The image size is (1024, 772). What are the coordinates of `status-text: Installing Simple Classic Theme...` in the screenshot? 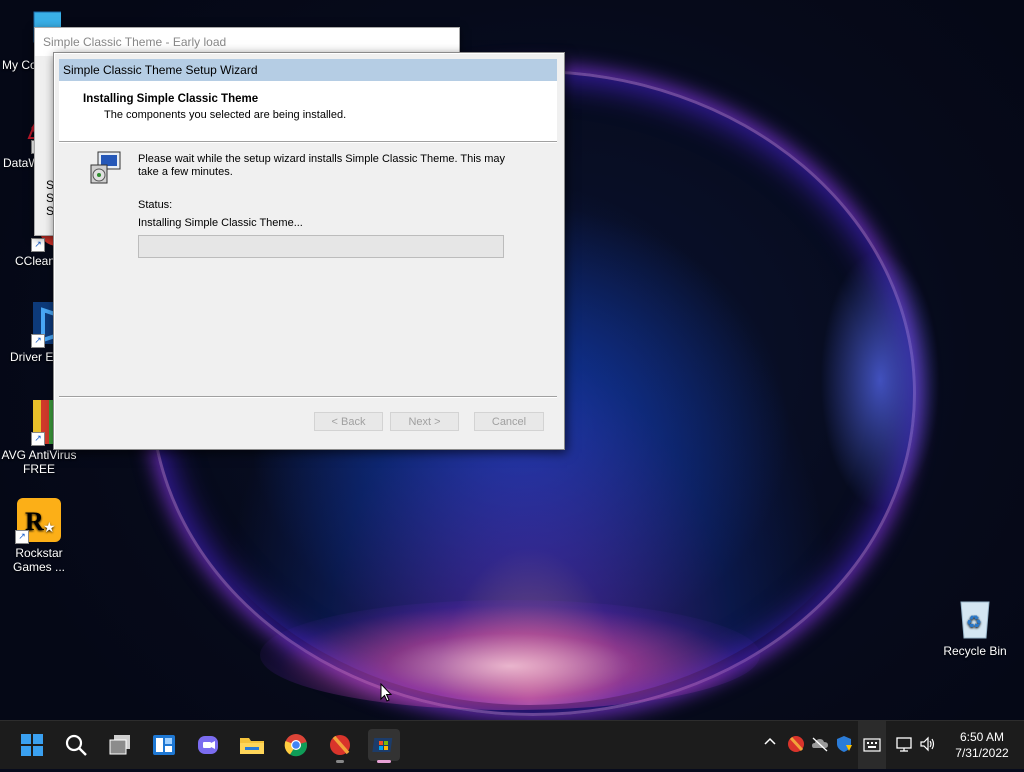 It's located at (220, 223).